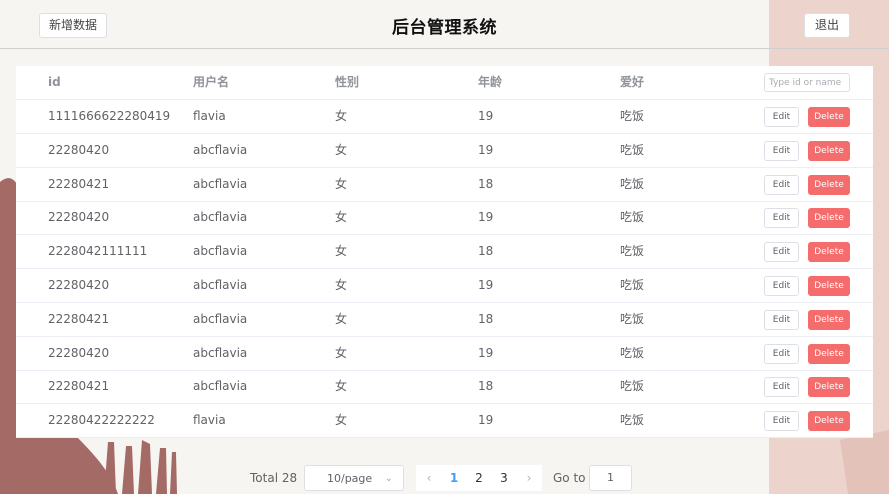 The width and height of the screenshot is (889, 494). What do you see at coordinates (454, 478) in the screenshot?
I see `page-1-button: 1` at bounding box center [454, 478].